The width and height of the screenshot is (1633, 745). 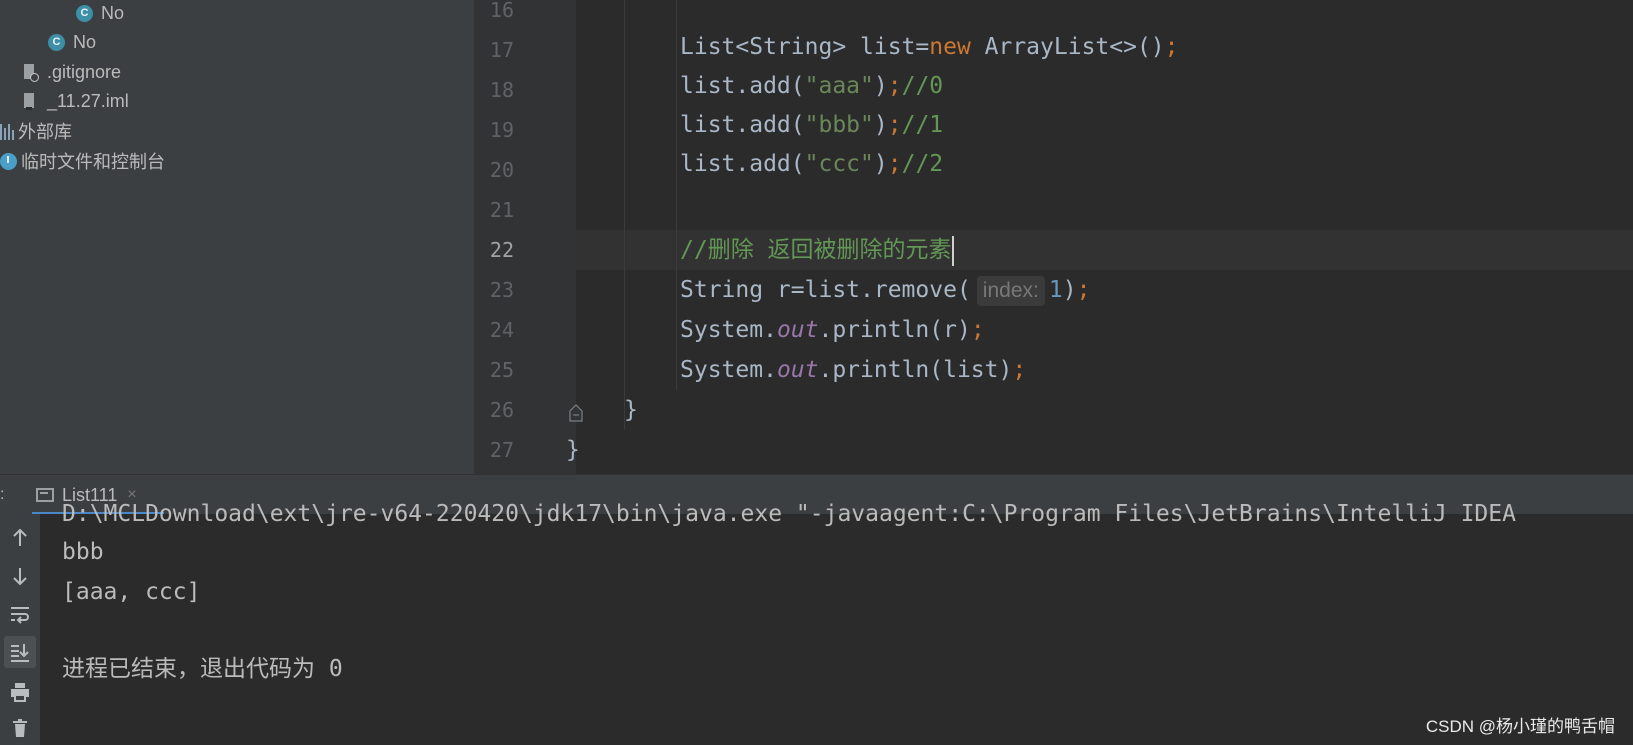 I want to click on line-number: 27, so click(x=501, y=450).